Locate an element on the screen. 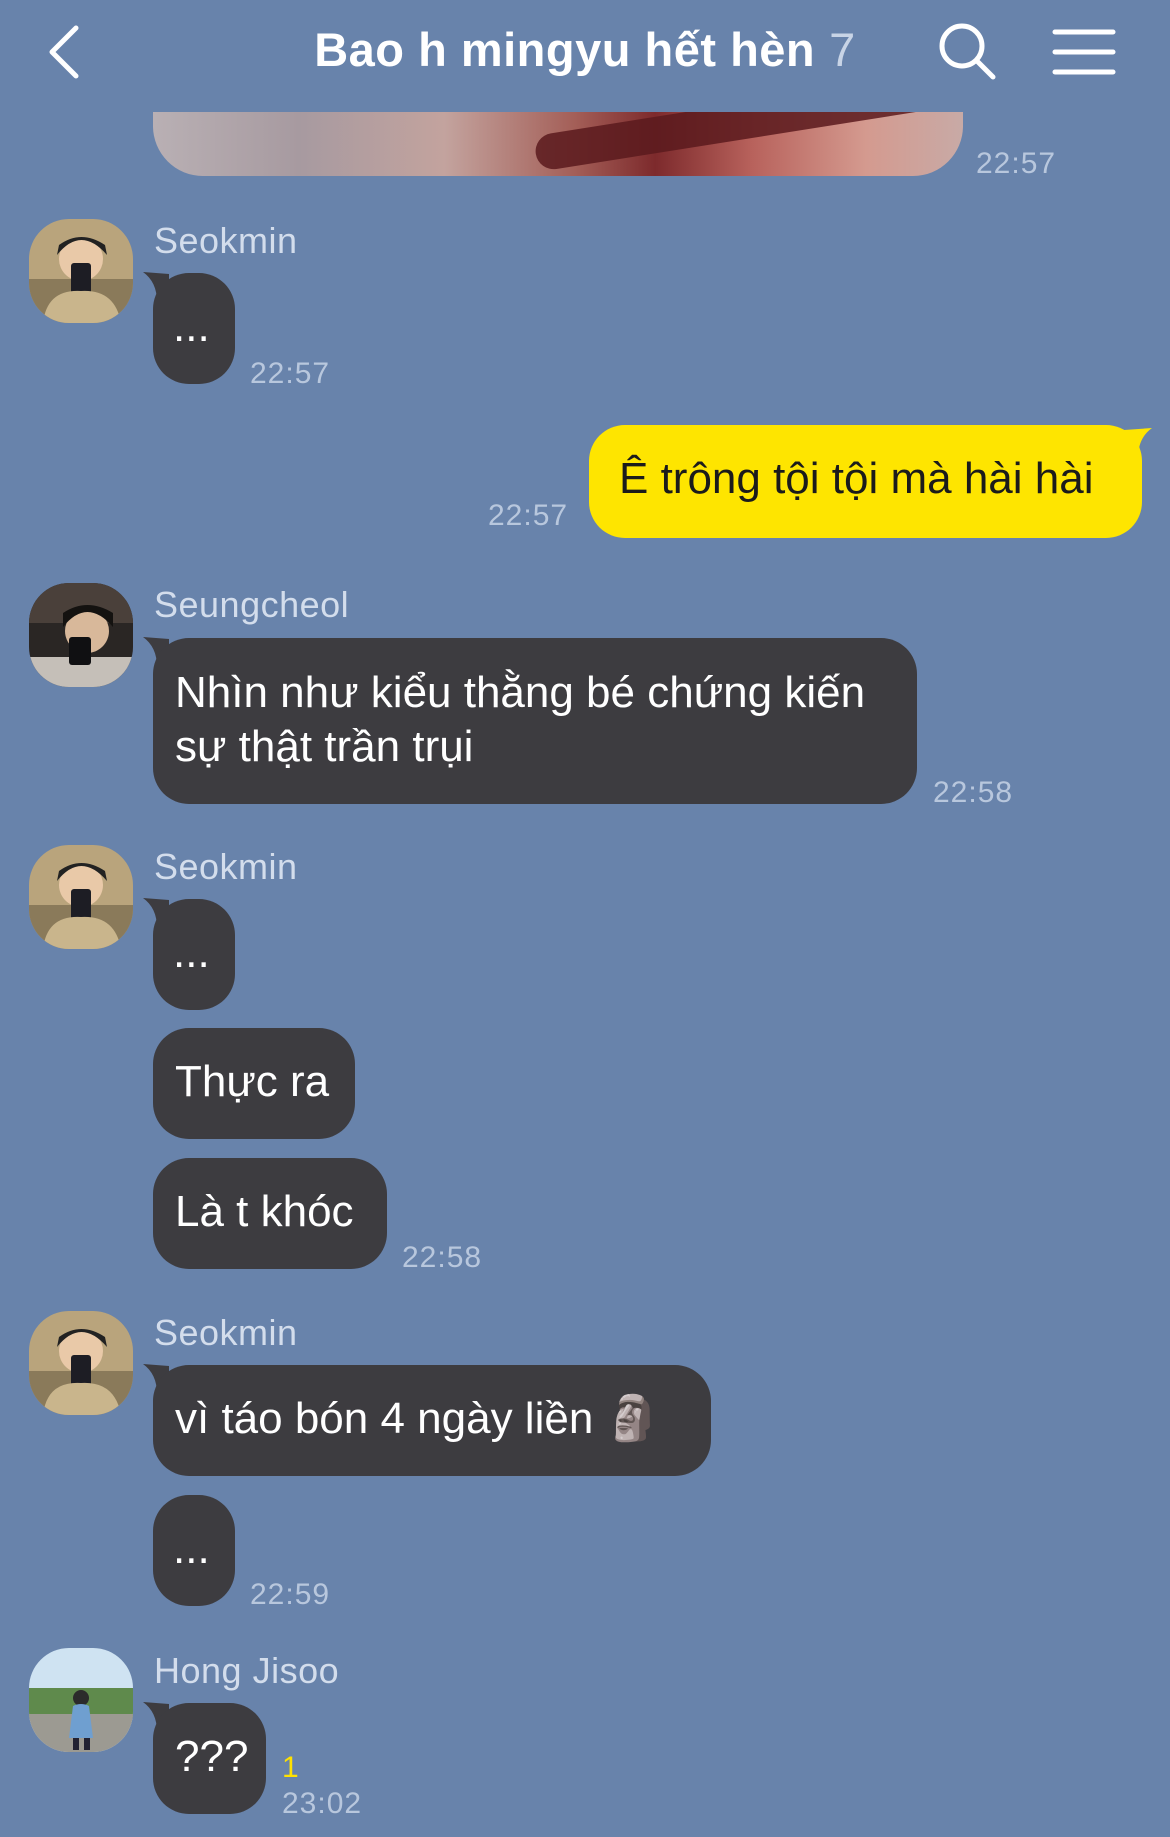 This screenshot has height=1837, width=1170. search-icon is located at coordinates (967, 51).